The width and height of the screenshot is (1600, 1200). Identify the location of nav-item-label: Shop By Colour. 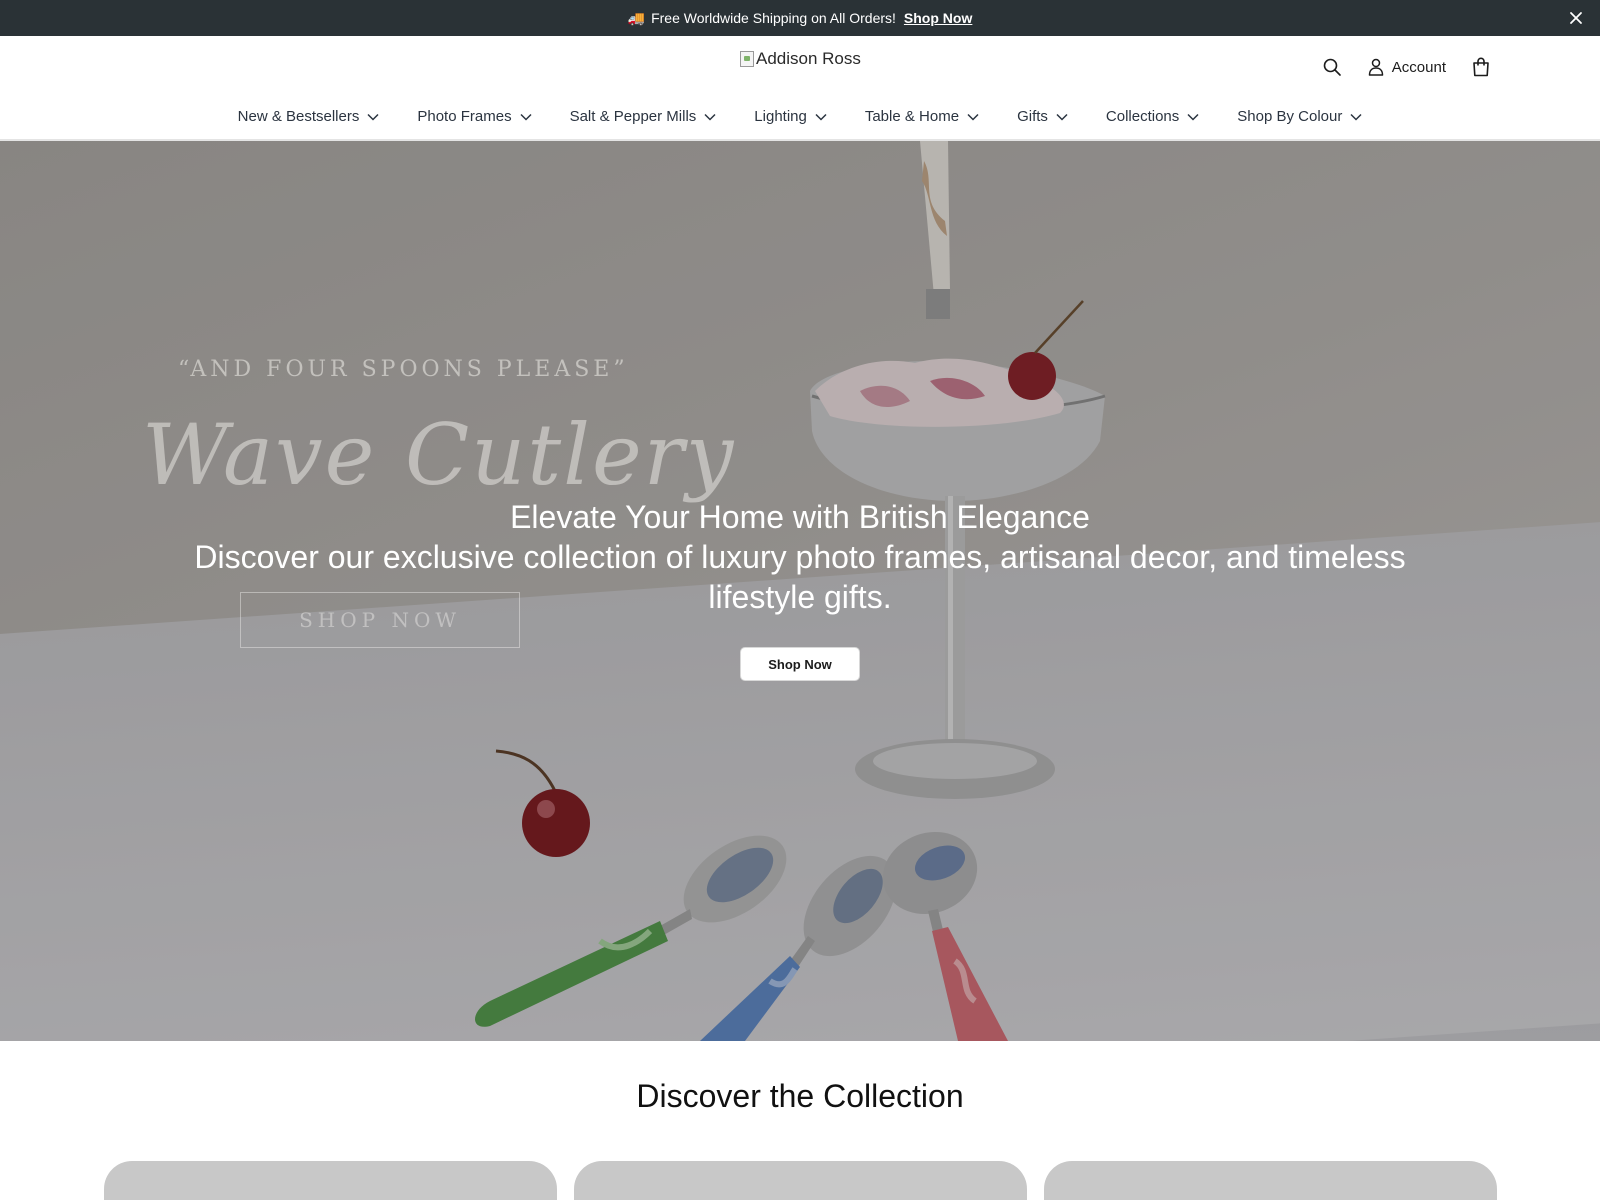
(1290, 116).